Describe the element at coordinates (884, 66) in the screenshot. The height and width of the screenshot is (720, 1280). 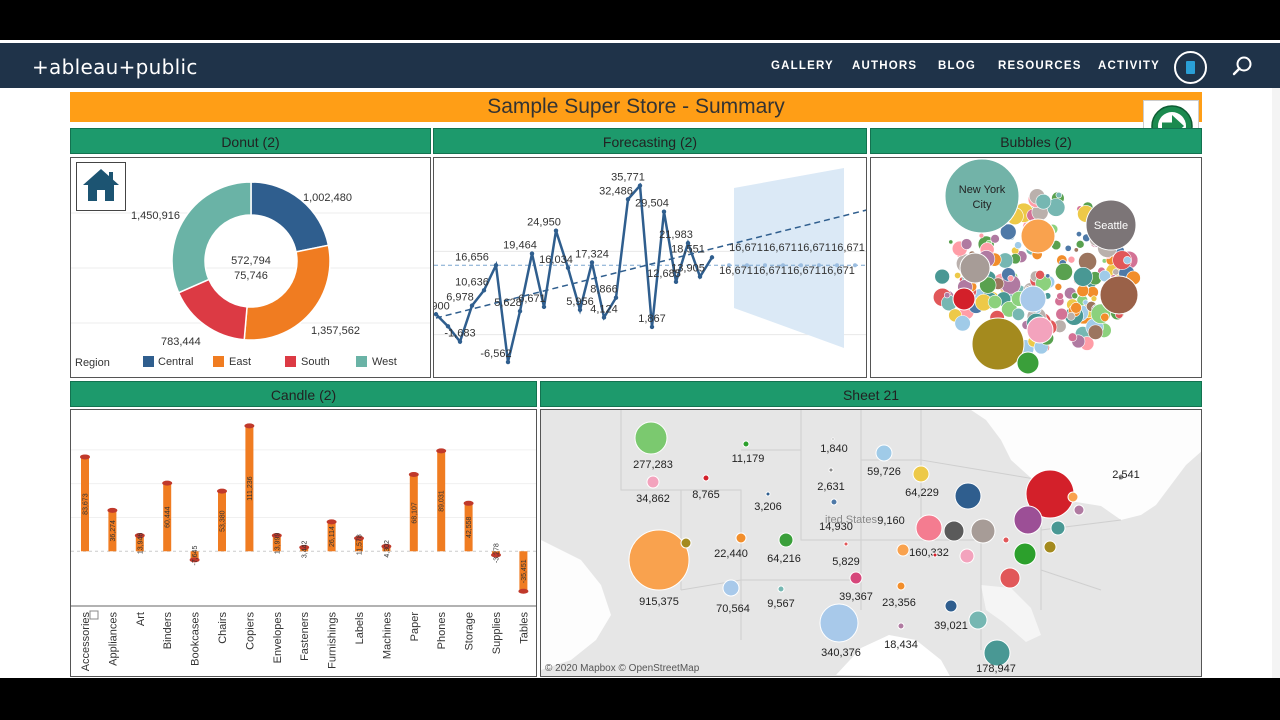
I see `nav-authors: AUTHORS` at that location.